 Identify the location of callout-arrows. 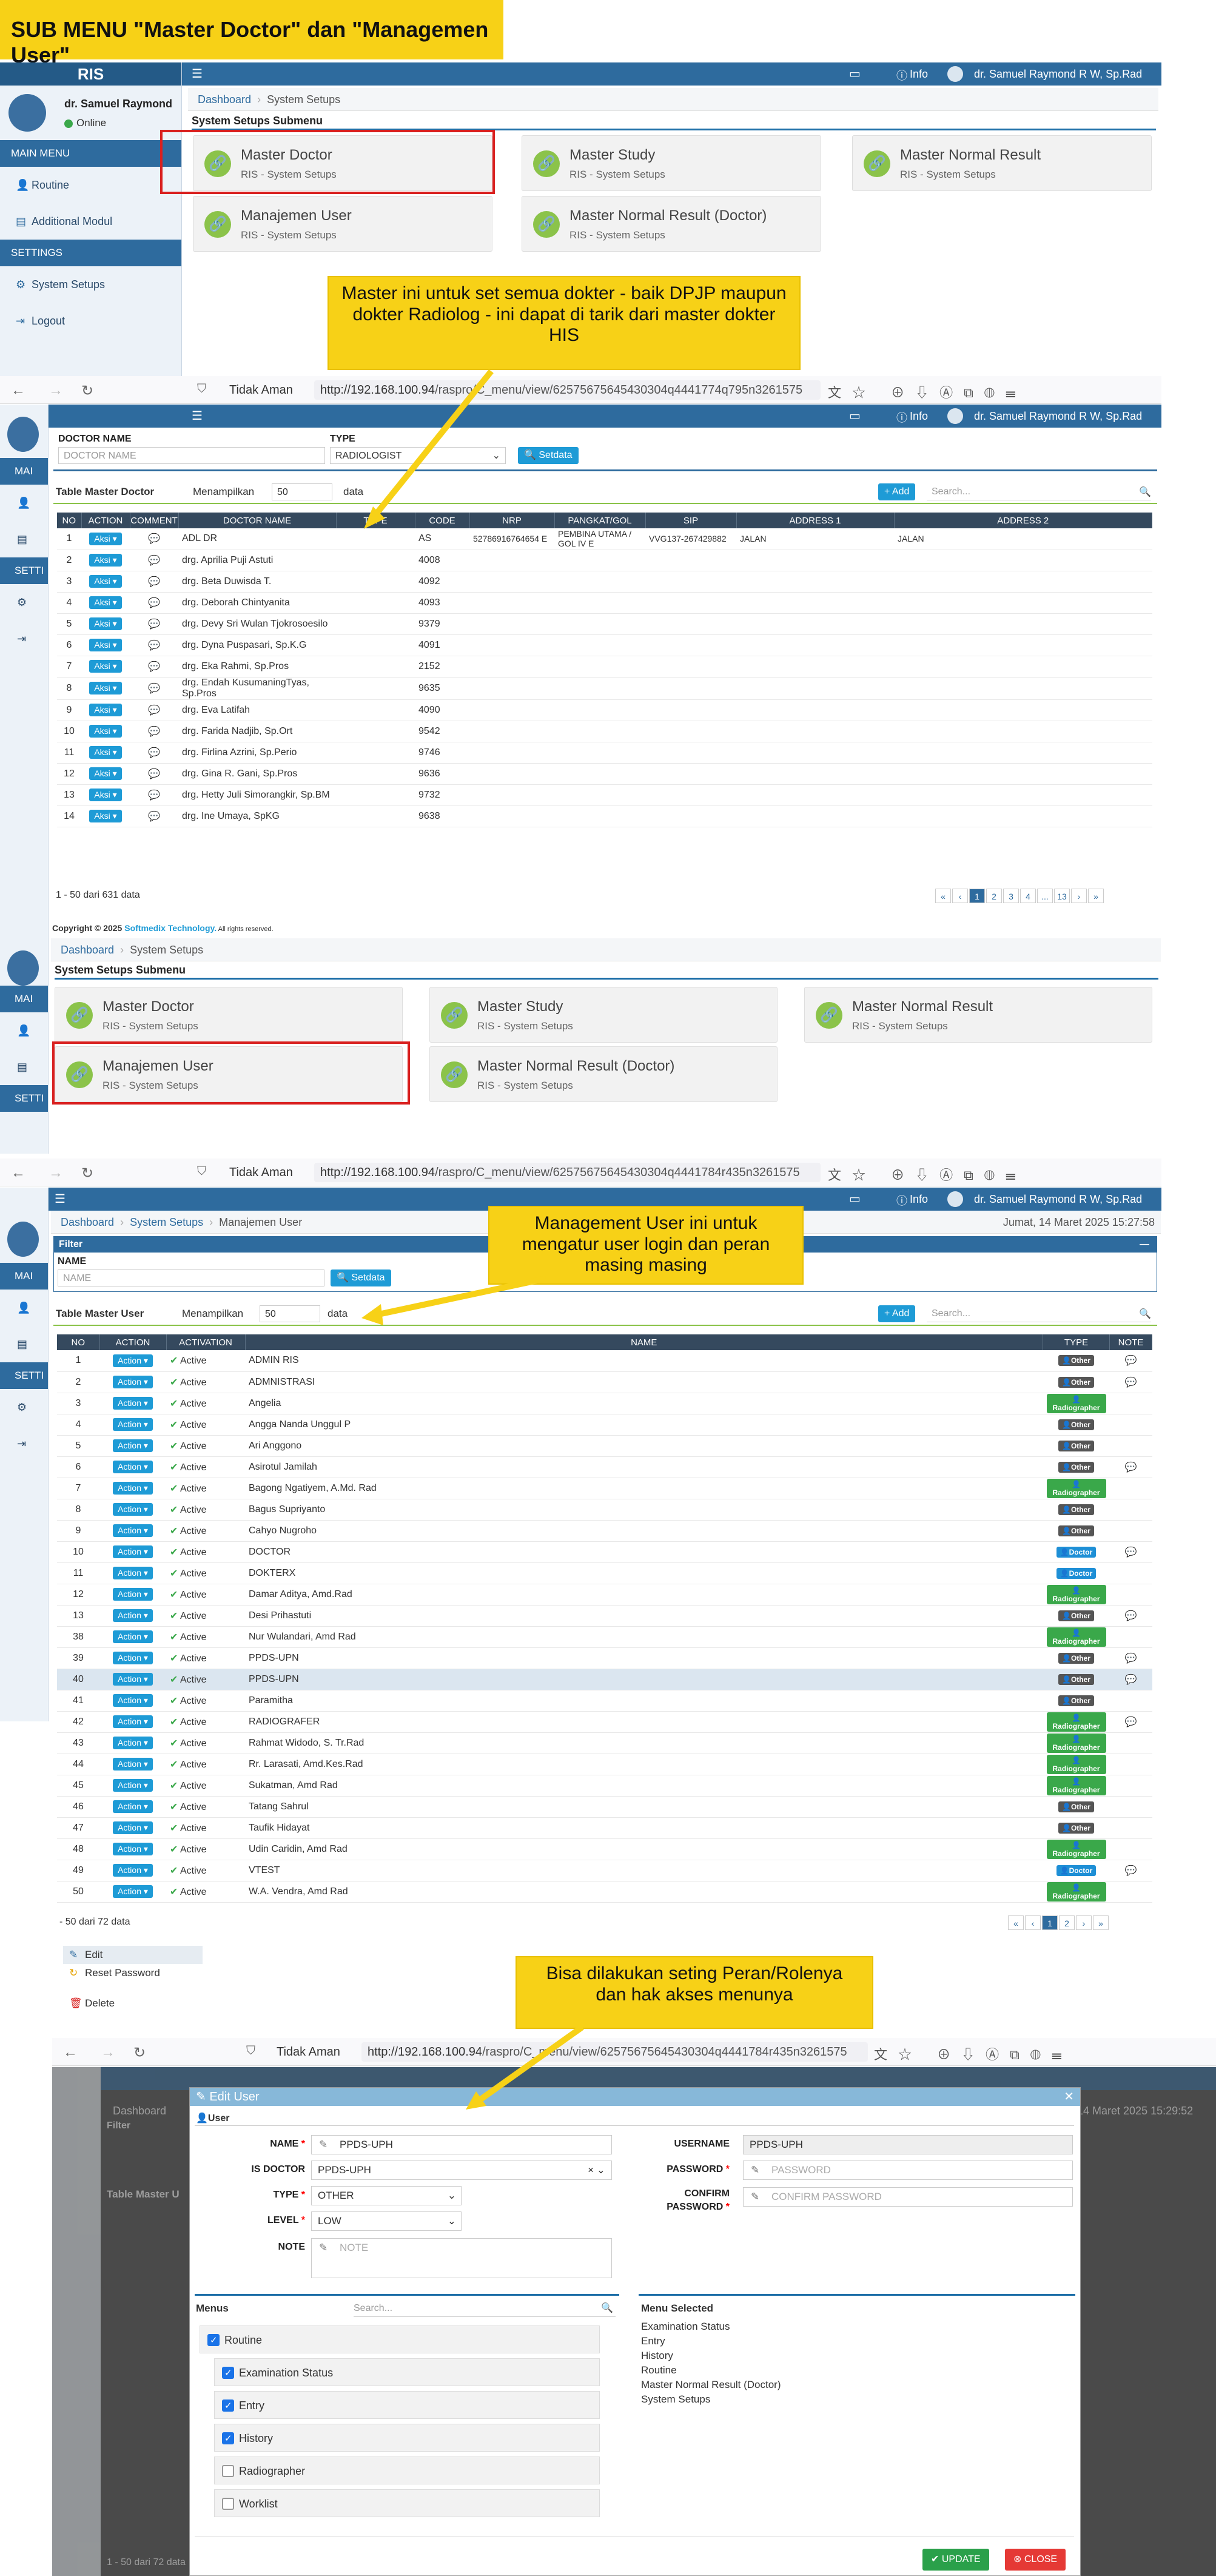
(472, 1239).